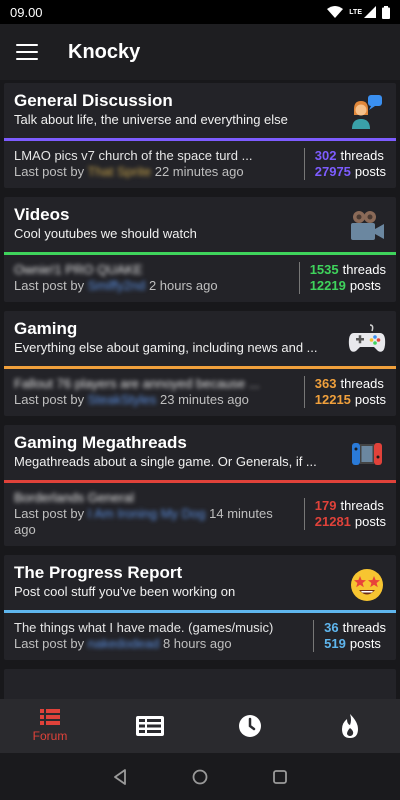 This screenshot has height=800, width=400. I want to click on subforum-description: Post cool stuff you've been working on, so click(125, 591).